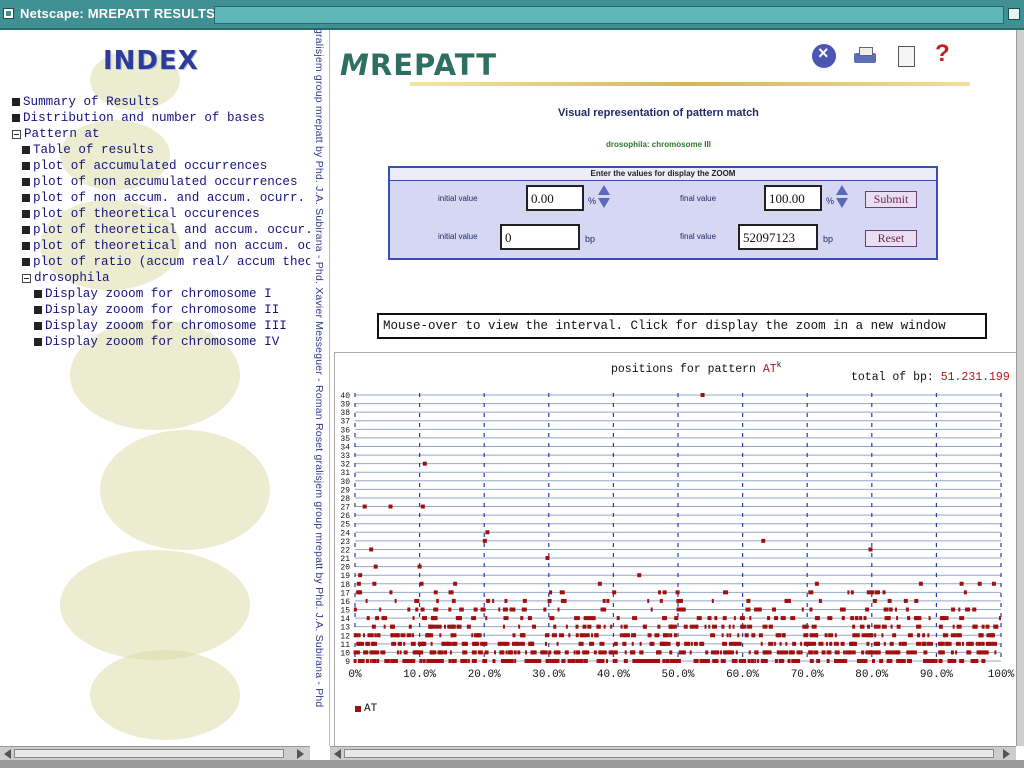 This screenshot has width=1024, height=768. Describe the element at coordinates (540, 237) in the screenshot. I see `initial-bp-input: 0` at that location.